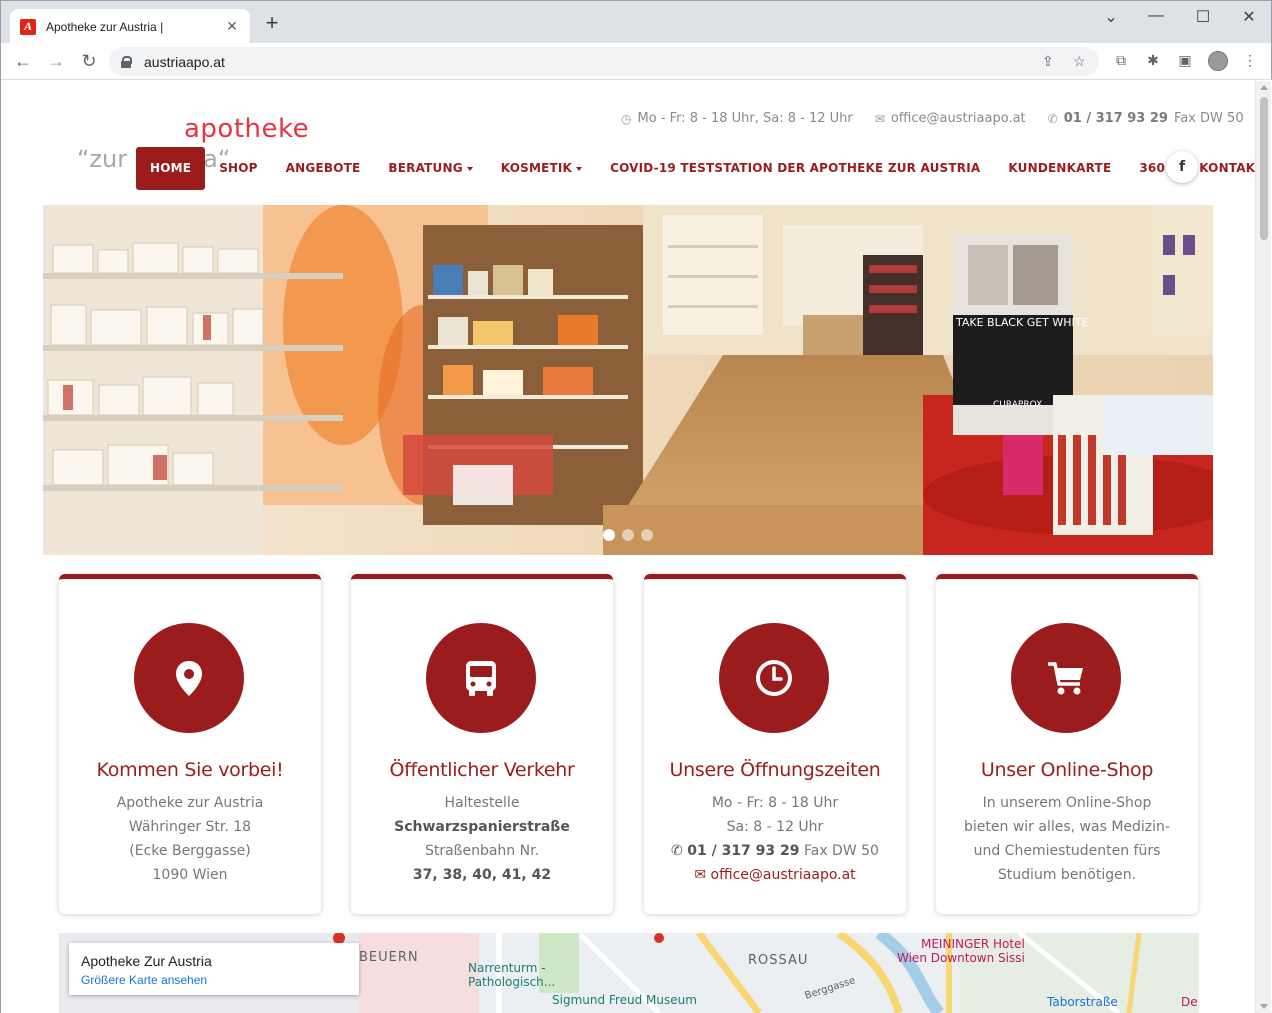 This screenshot has width=1272, height=1013. I want to click on maximize-window-button: ☐, so click(1203, 17).